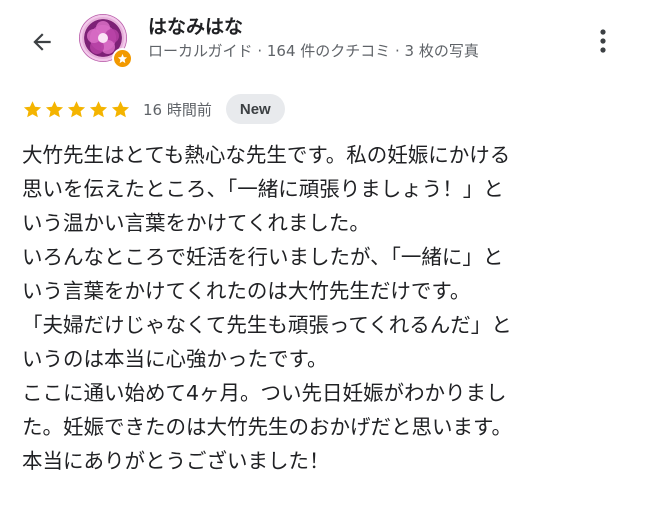 This screenshot has width=645, height=511. What do you see at coordinates (246, 291) in the screenshot?
I see `review-line: いう言葉をかけてくれたのは大竹先生だけです。` at bounding box center [246, 291].